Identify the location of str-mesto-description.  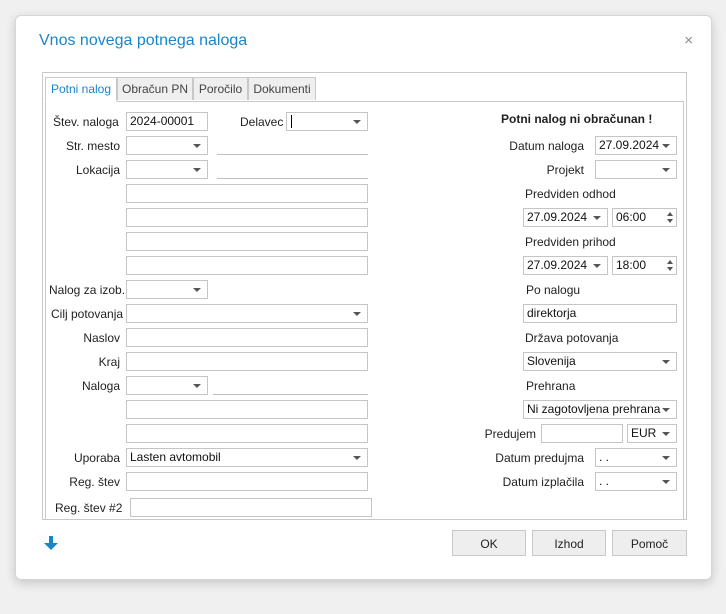
(292, 154).